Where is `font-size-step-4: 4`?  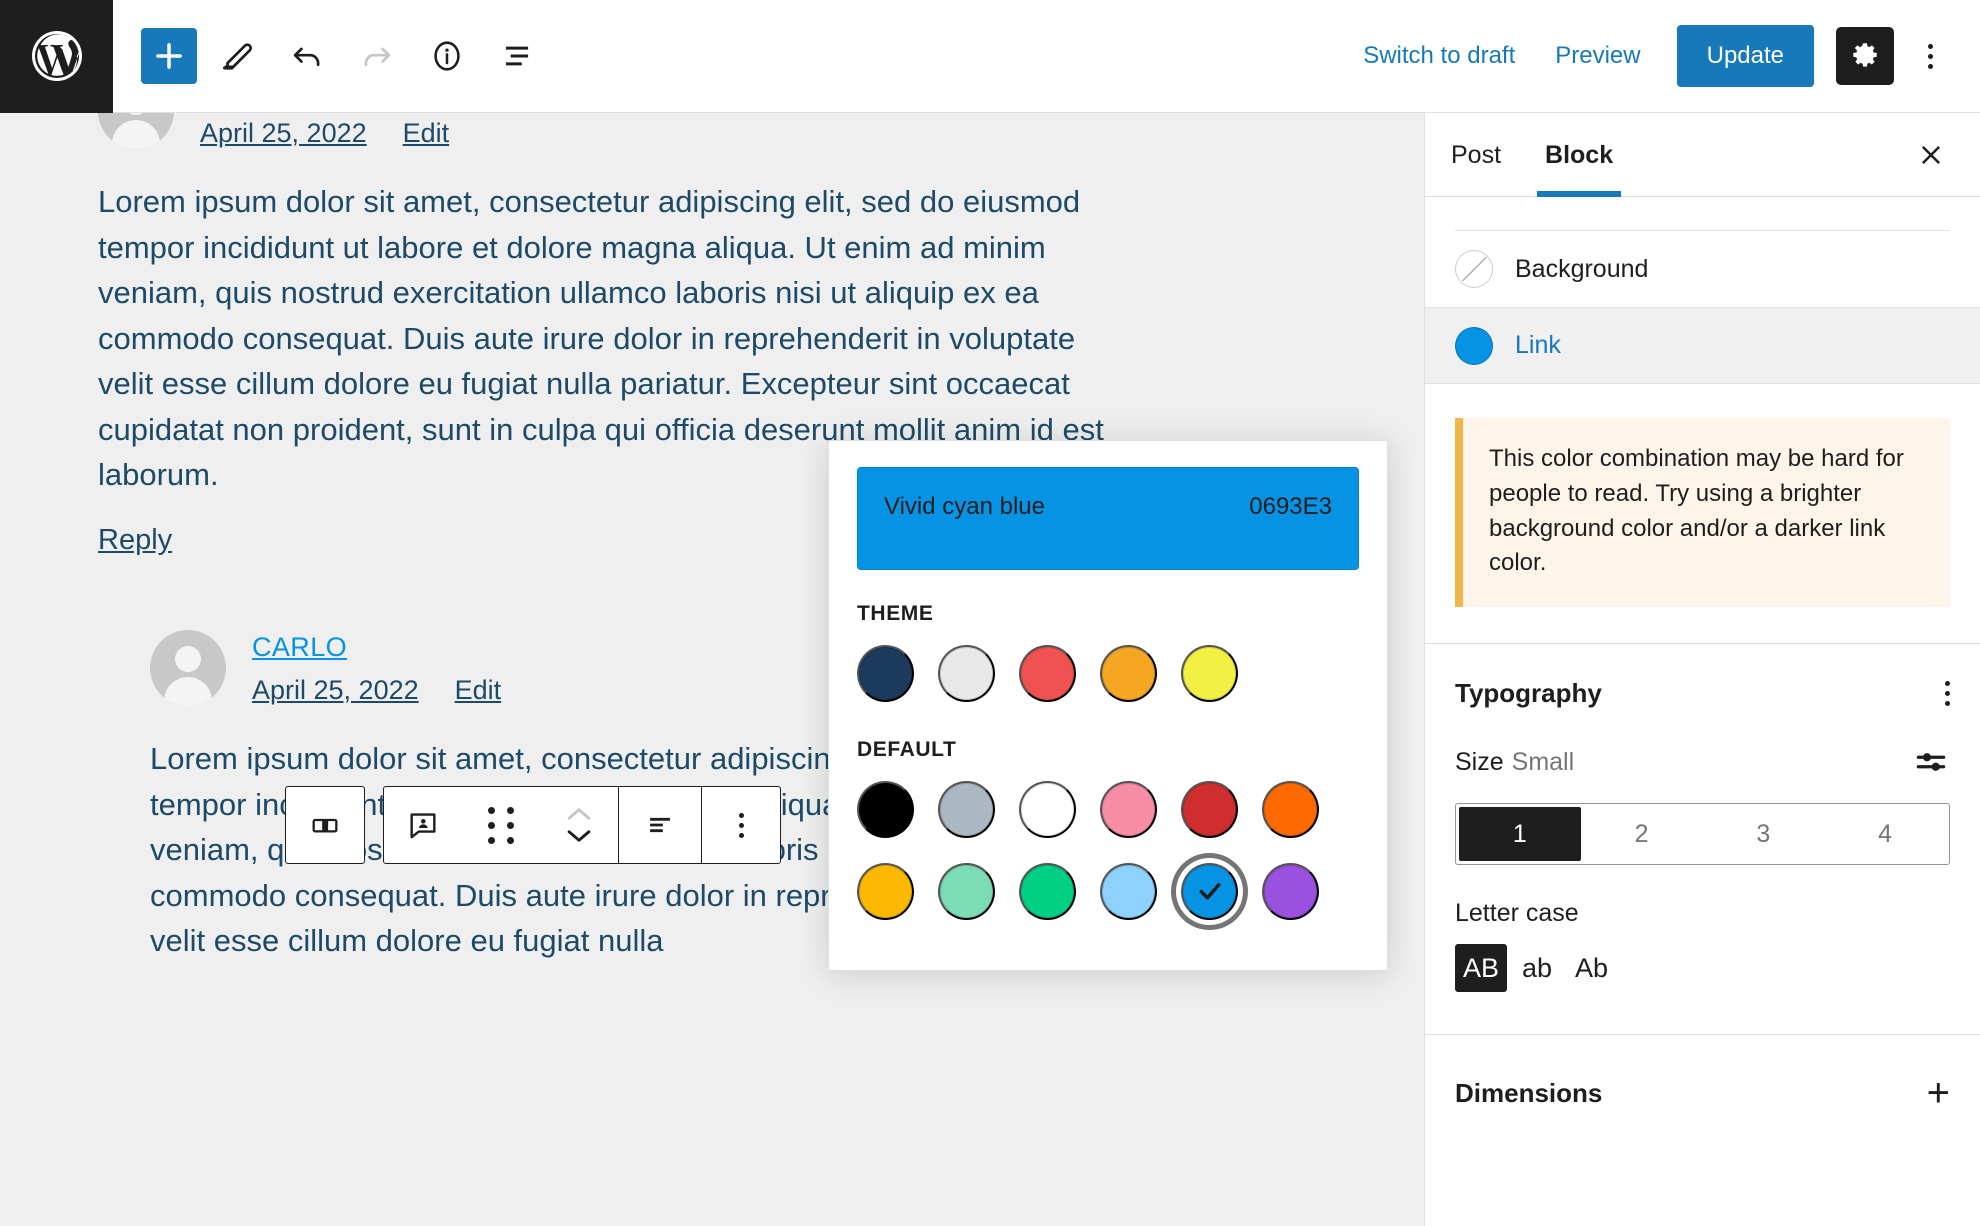
font-size-step-4: 4 is located at coordinates (1885, 834).